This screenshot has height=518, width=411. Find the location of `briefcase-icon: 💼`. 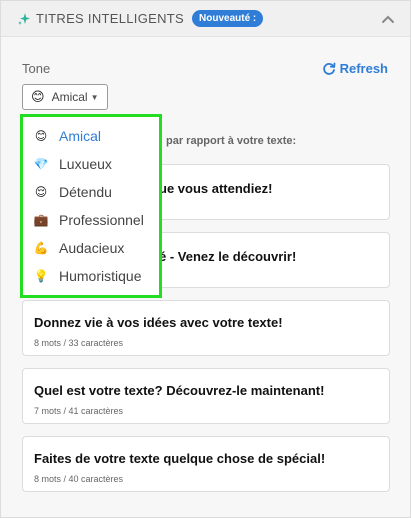

briefcase-icon: 💼 is located at coordinates (41, 220).